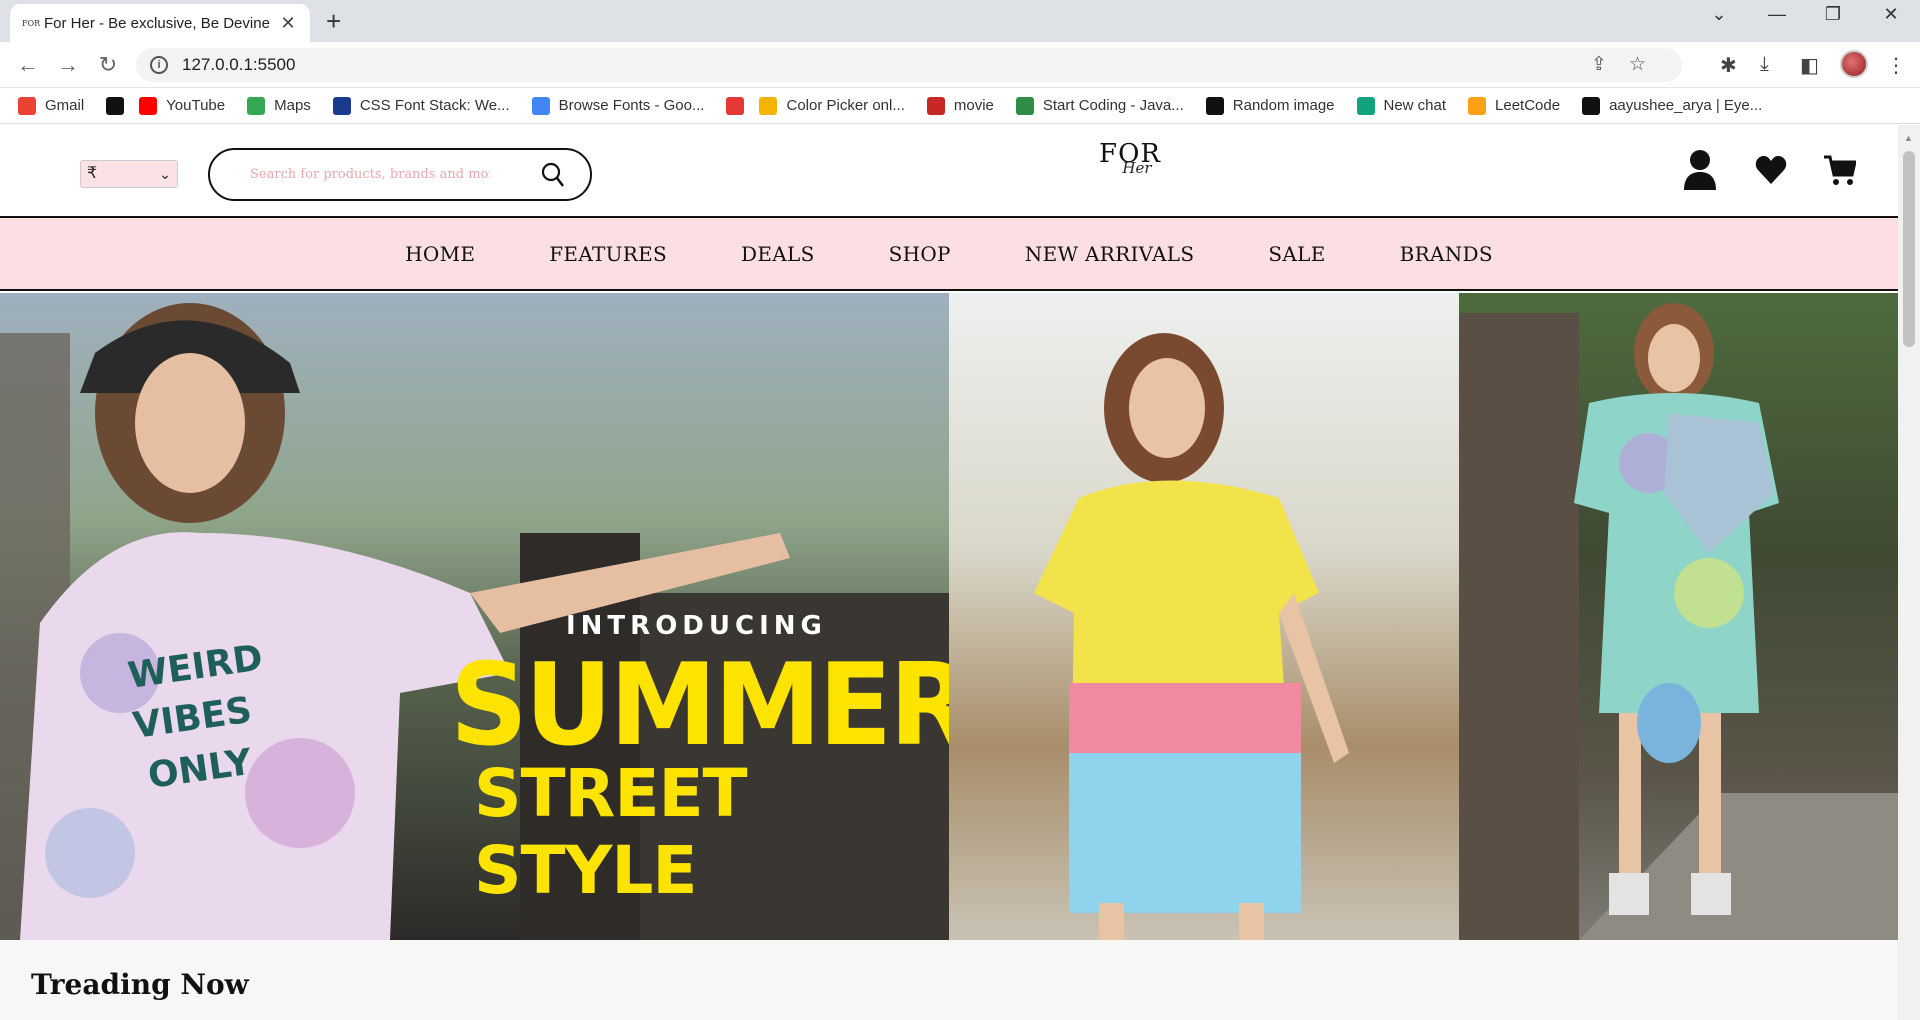 The image size is (1920, 1020). I want to click on movie-icon, so click(935, 105).